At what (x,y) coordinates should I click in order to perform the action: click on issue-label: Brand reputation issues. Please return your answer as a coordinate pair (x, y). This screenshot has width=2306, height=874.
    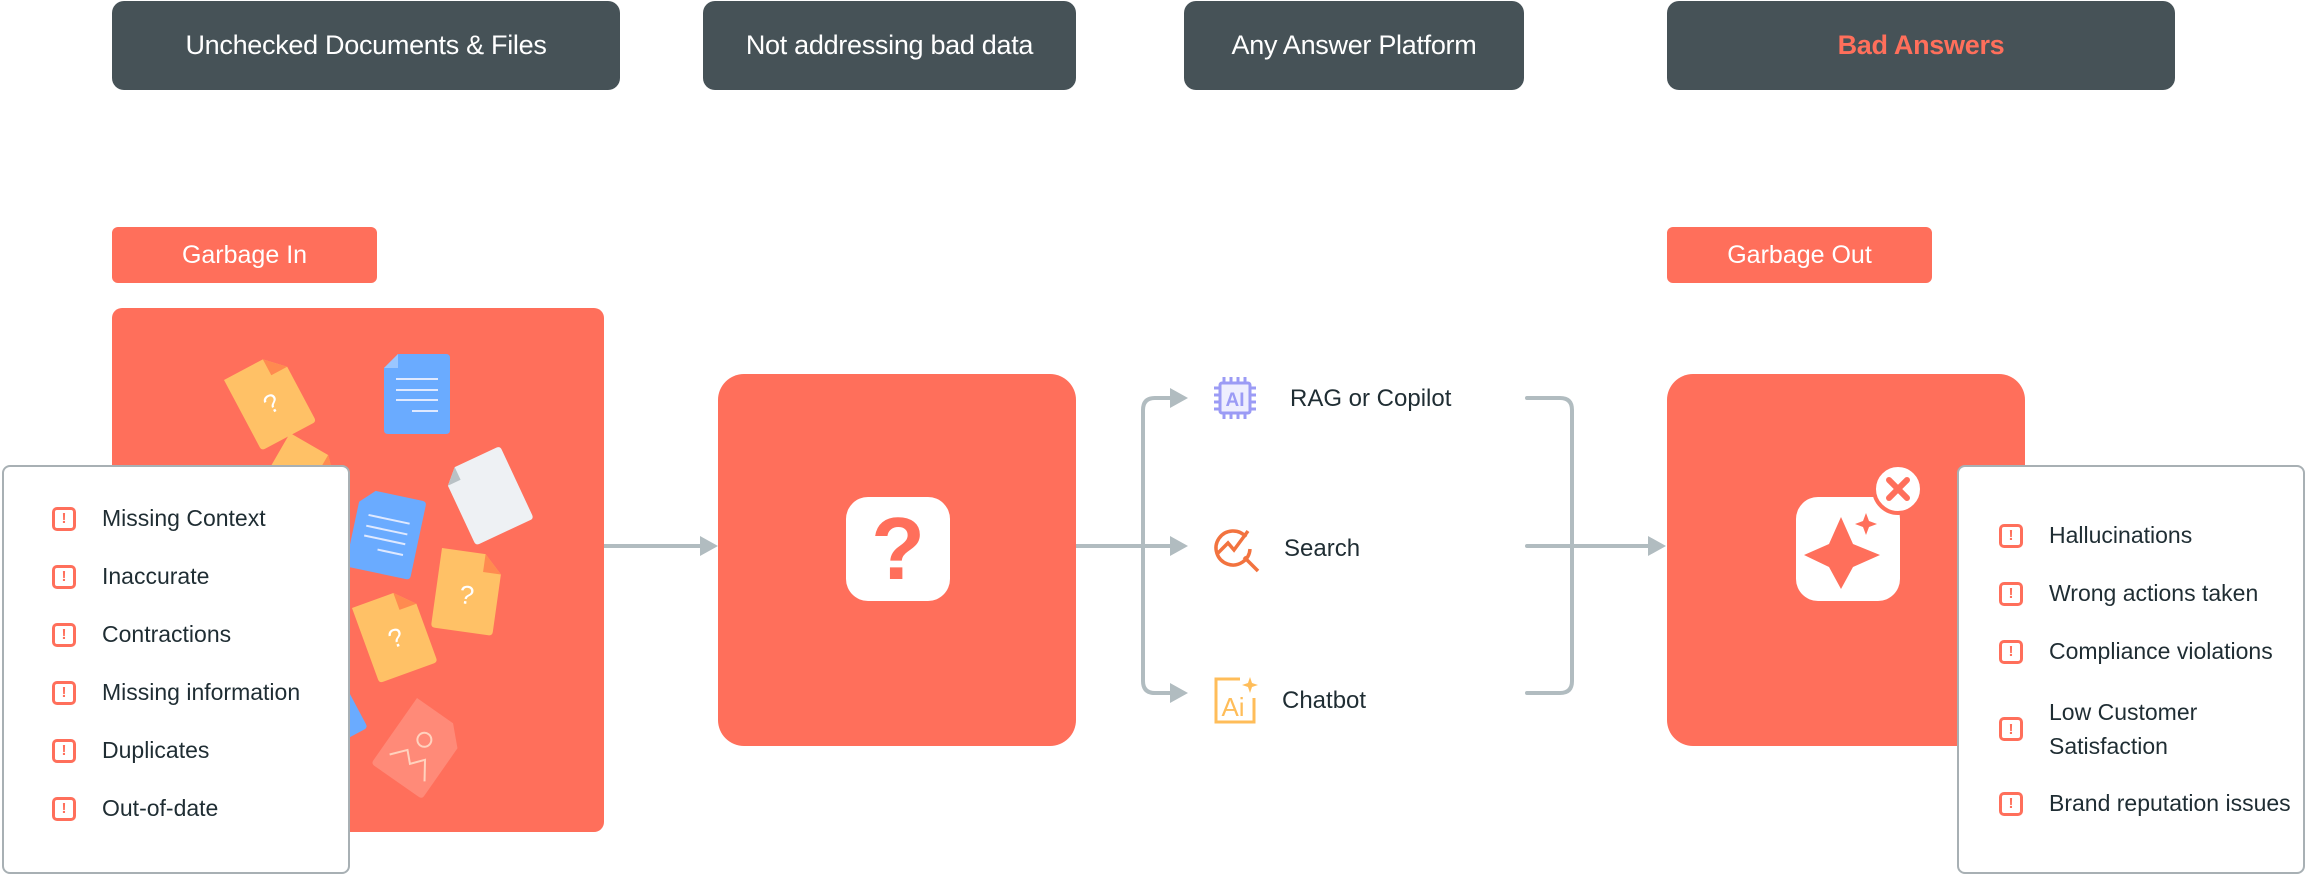
    Looking at the image, I should click on (2170, 803).